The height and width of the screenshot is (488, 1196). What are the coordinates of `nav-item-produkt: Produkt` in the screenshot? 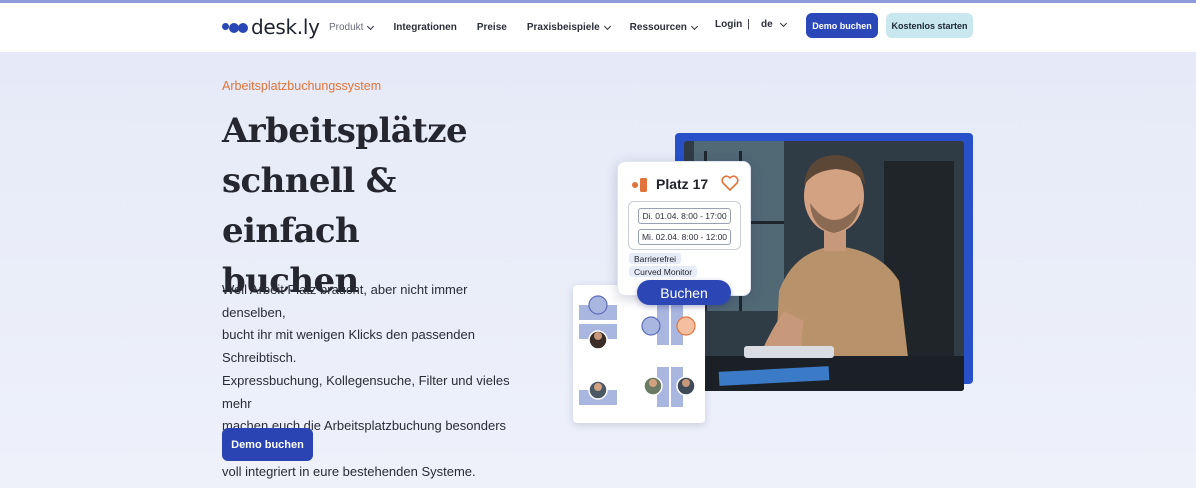 It's located at (352, 27).